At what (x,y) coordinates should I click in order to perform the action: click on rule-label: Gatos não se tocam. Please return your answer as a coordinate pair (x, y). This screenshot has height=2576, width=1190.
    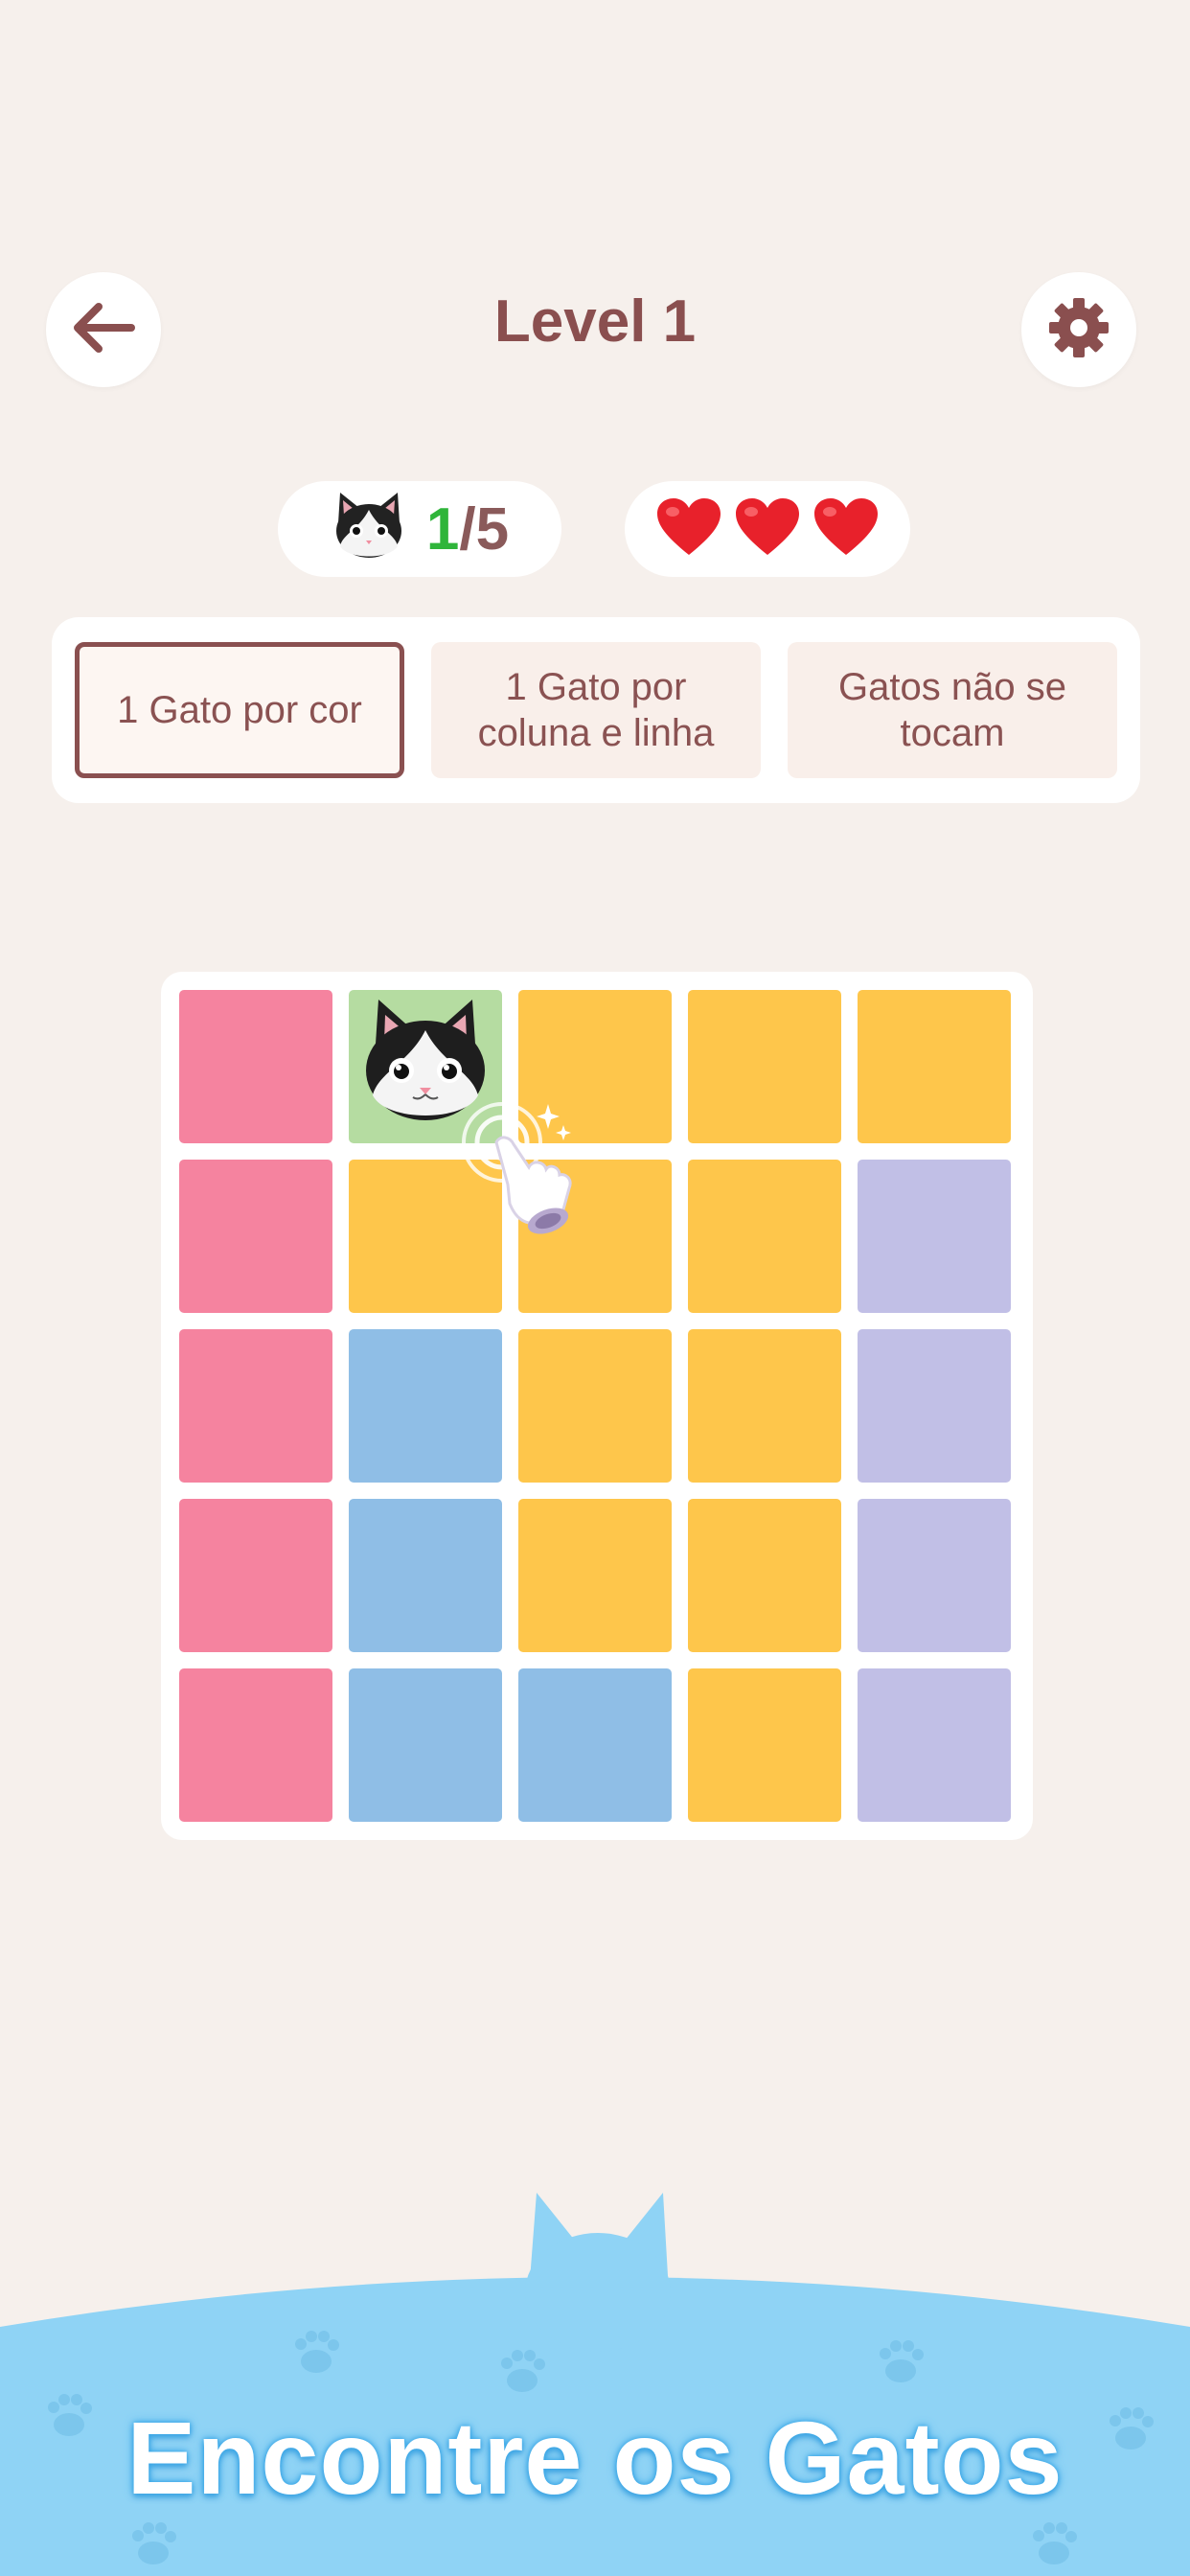
    Looking at the image, I should click on (952, 710).